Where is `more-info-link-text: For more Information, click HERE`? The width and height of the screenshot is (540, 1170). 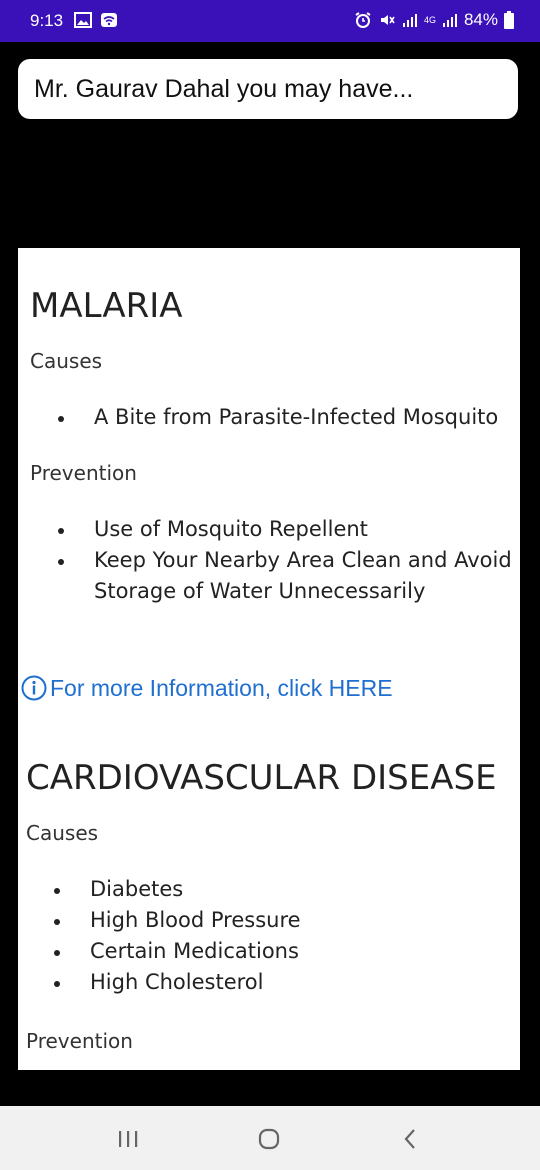
more-info-link-text: For more Information, click HERE is located at coordinates (221, 688).